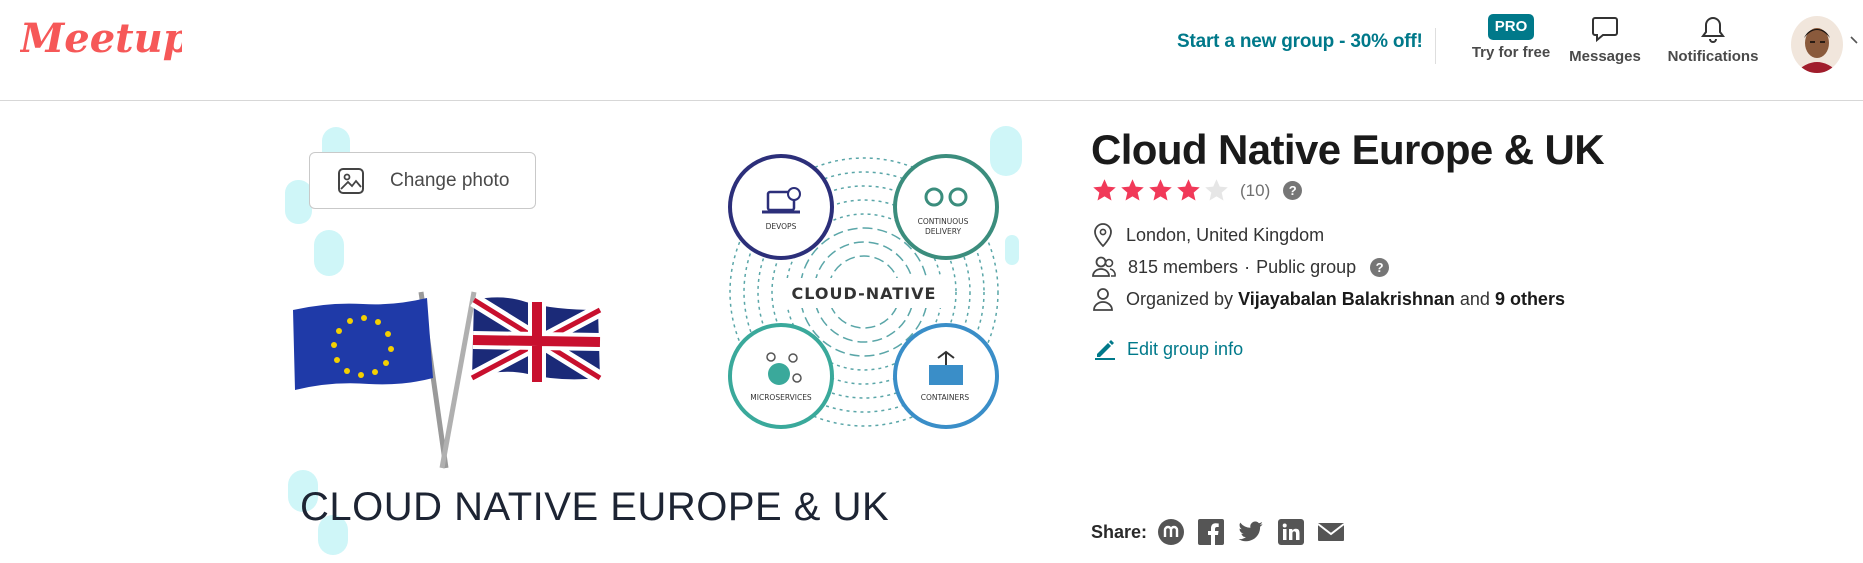  I want to click on messages-button: Messages, so click(1605, 39).